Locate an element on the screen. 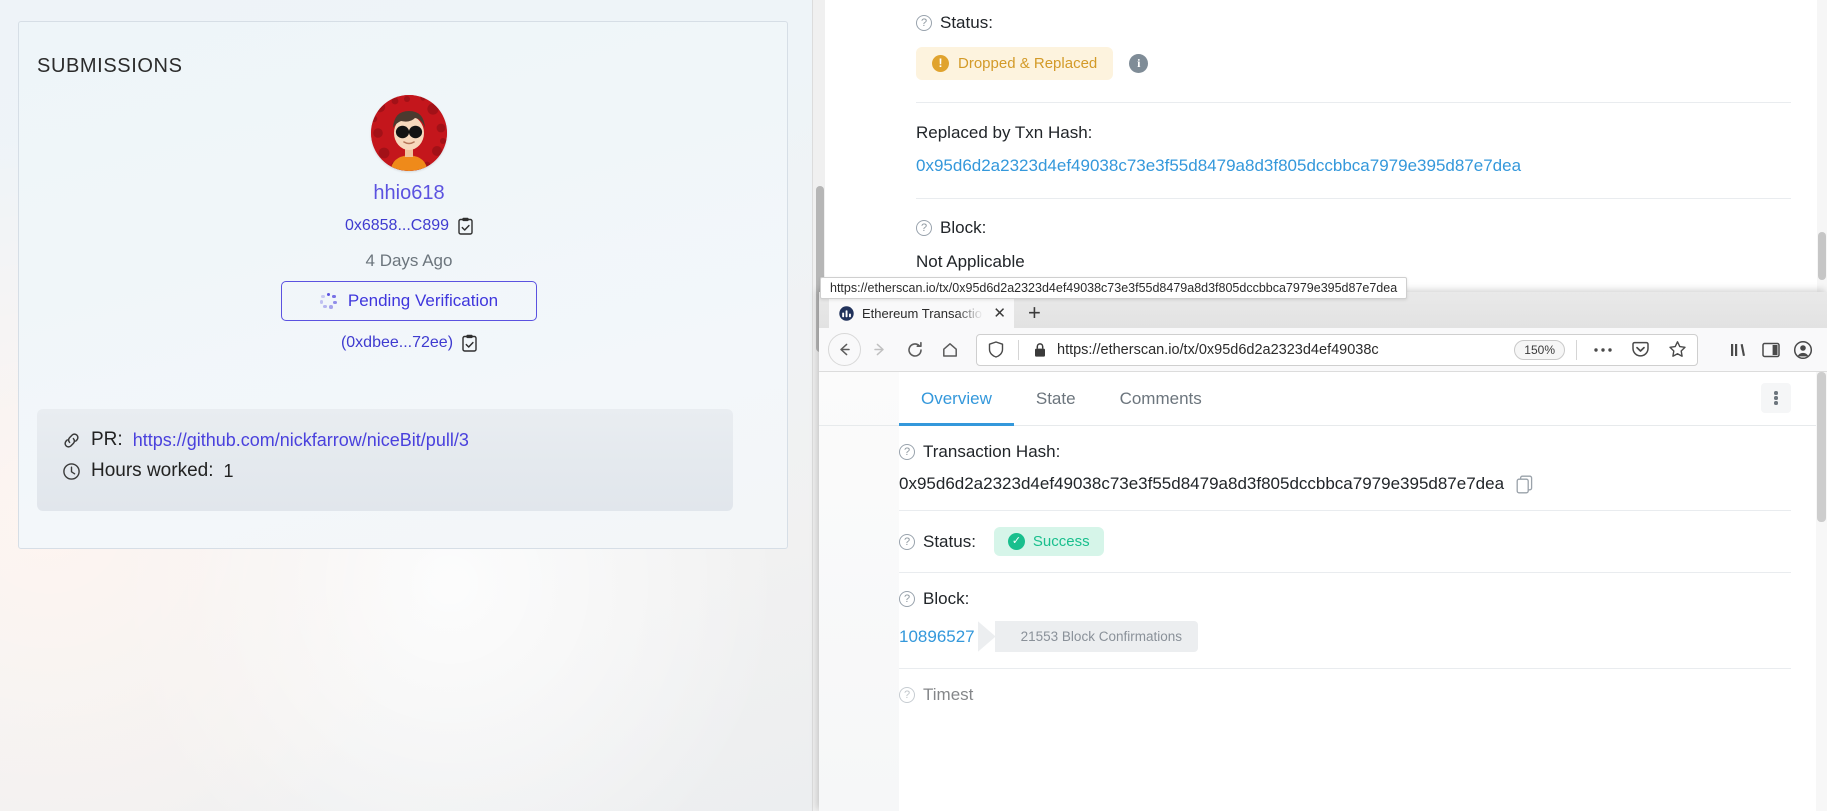 The width and height of the screenshot is (1827, 811). star-icon is located at coordinates (1677, 350).